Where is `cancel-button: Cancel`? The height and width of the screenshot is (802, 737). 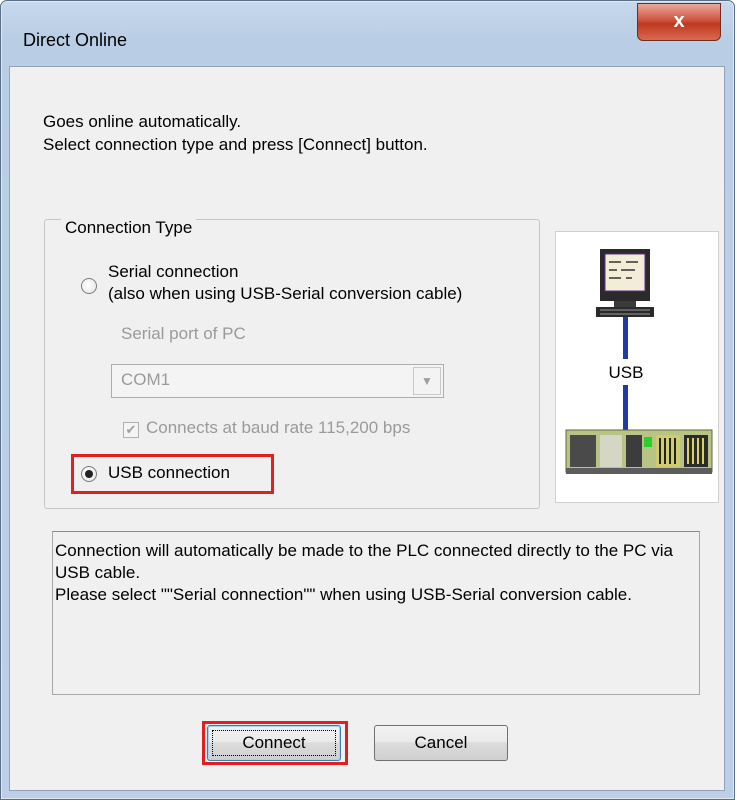
cancel-button: Cancel is located at coordinates (441, 743).